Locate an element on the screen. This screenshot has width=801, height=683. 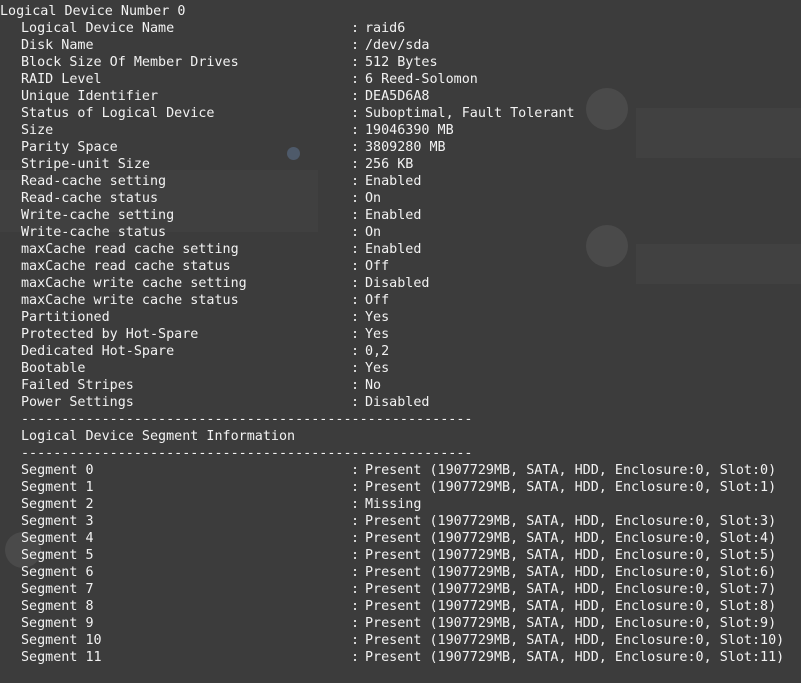
property-row: Power Settings: Disabled is located at coordinates (392, 402).